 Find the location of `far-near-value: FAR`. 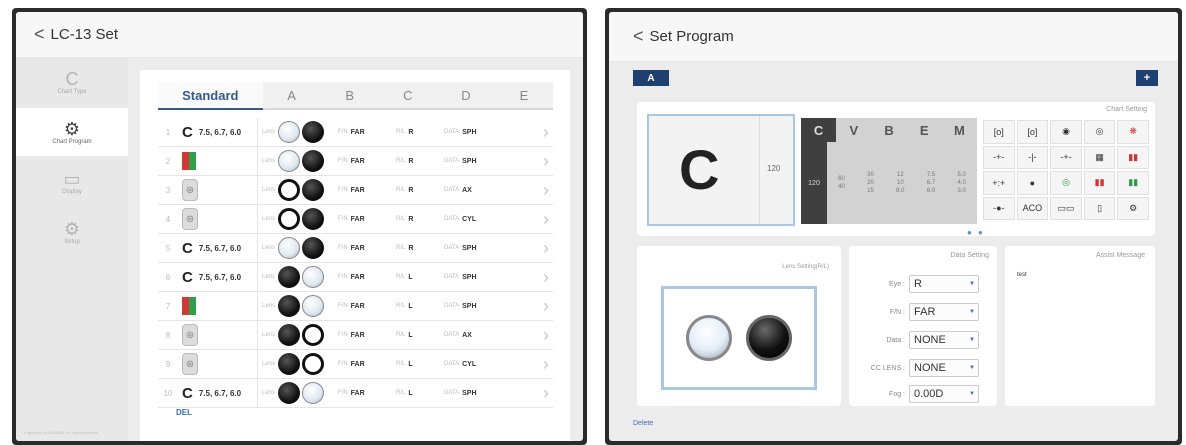

far-near-value: FAR is located at coordinates (357, 364).